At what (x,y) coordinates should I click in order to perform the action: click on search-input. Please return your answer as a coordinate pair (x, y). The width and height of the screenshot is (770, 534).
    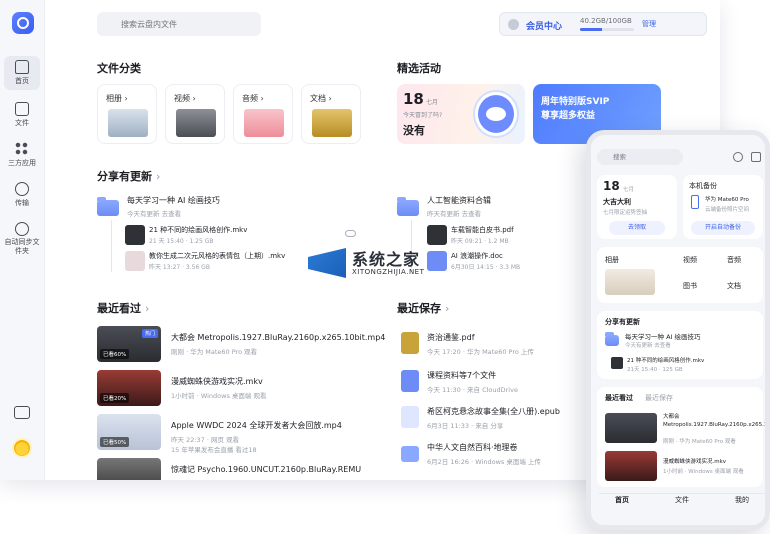
    Looking at the image, I should click on (179, 24).